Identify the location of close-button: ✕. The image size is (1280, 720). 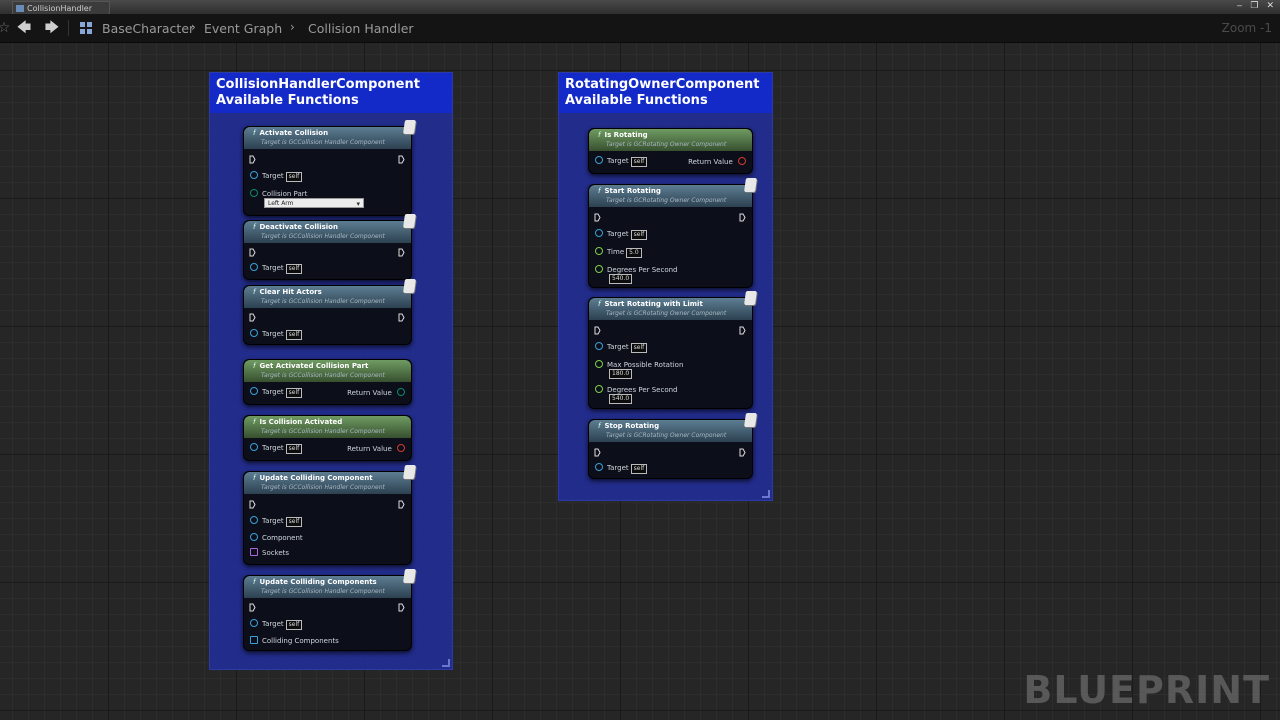
(1270, 6).